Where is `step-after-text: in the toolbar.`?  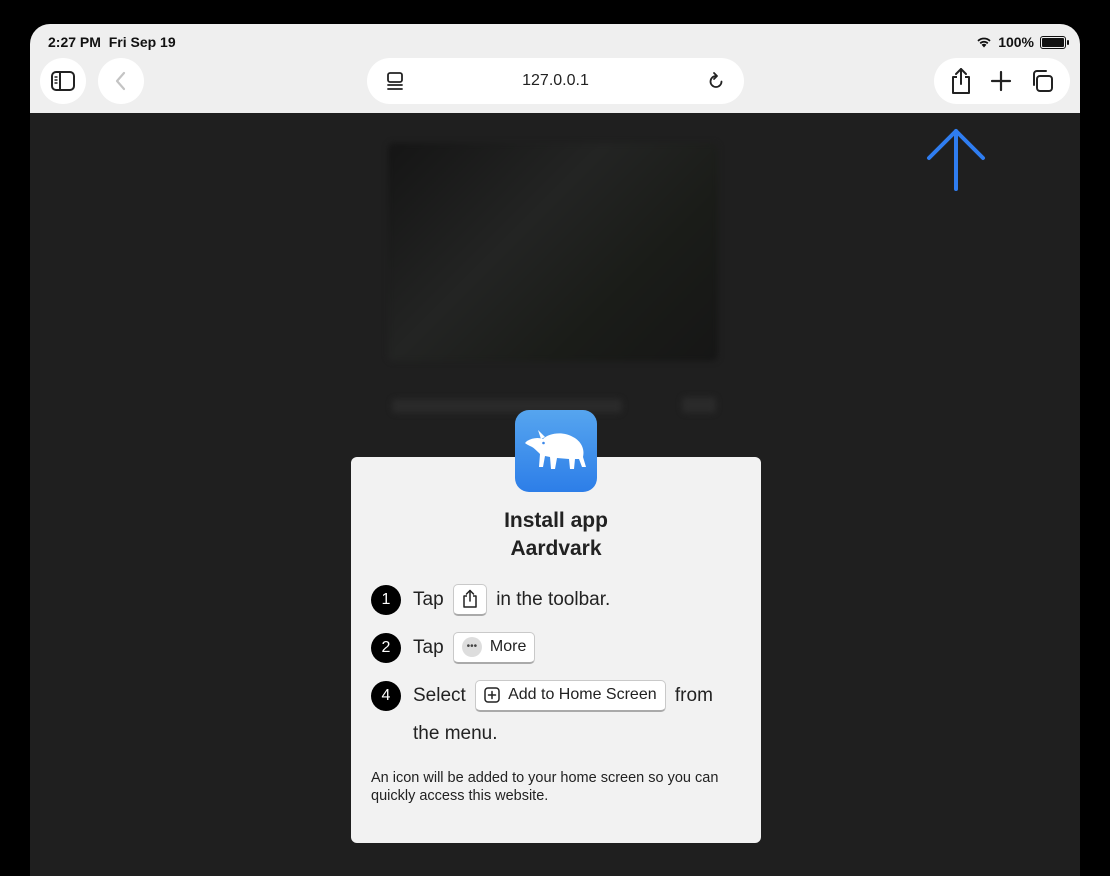 step-after-text: in the toolbar. is located at coordinates (553, 599).